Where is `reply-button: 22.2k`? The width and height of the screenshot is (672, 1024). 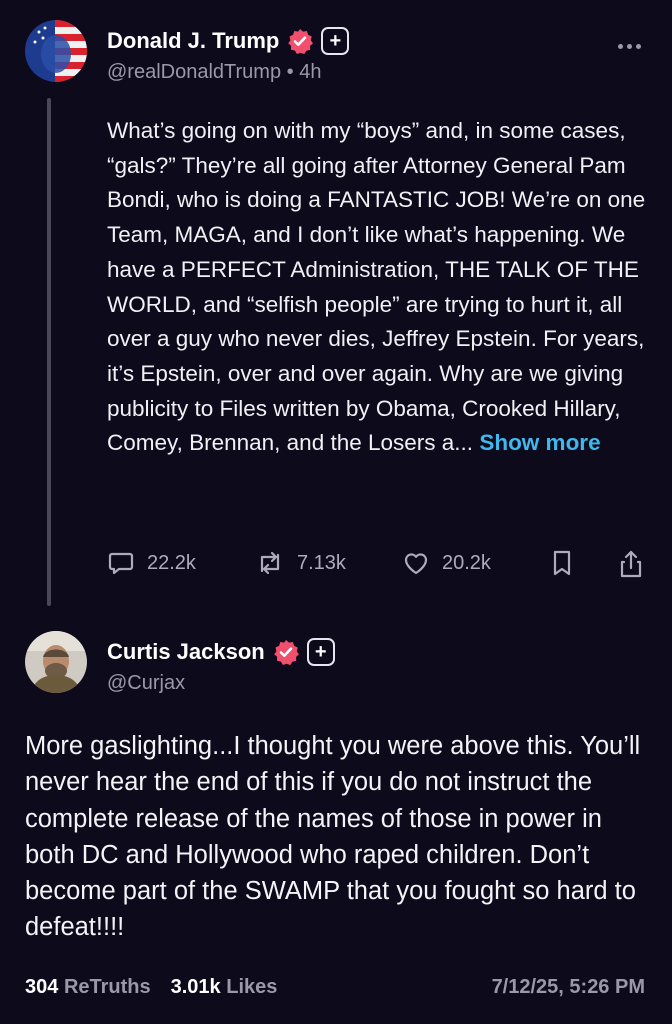
reply-button: 22.2k is located at coordinates (151, 563).